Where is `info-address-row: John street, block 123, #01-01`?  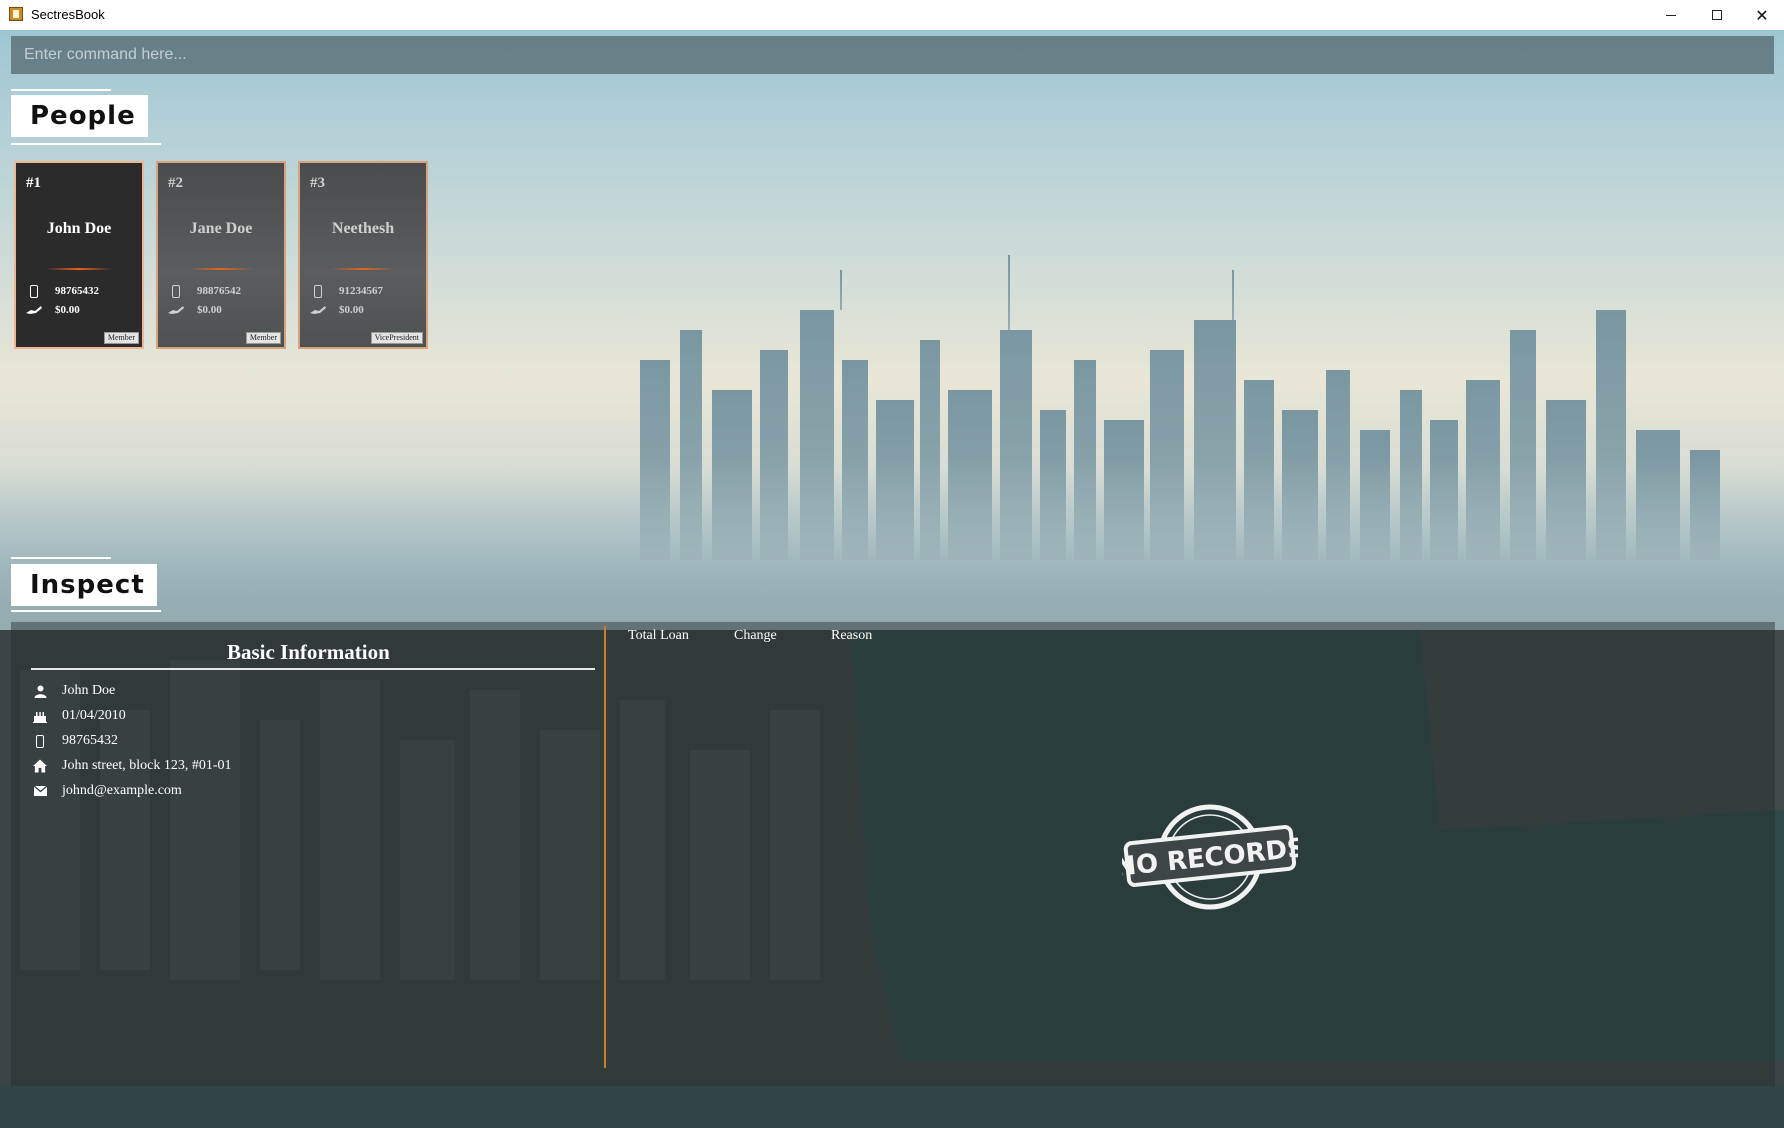 info-address-row: John street, block 123, #01-01 is located at coordinates (132, 766).